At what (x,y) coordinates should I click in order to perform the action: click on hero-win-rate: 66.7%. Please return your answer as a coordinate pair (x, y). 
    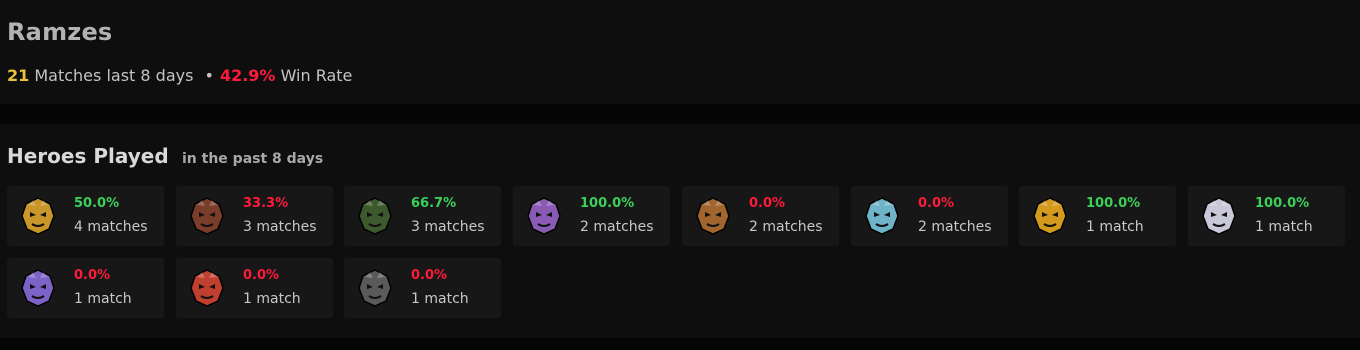
    Looking at the image, I should click on (434, 203).